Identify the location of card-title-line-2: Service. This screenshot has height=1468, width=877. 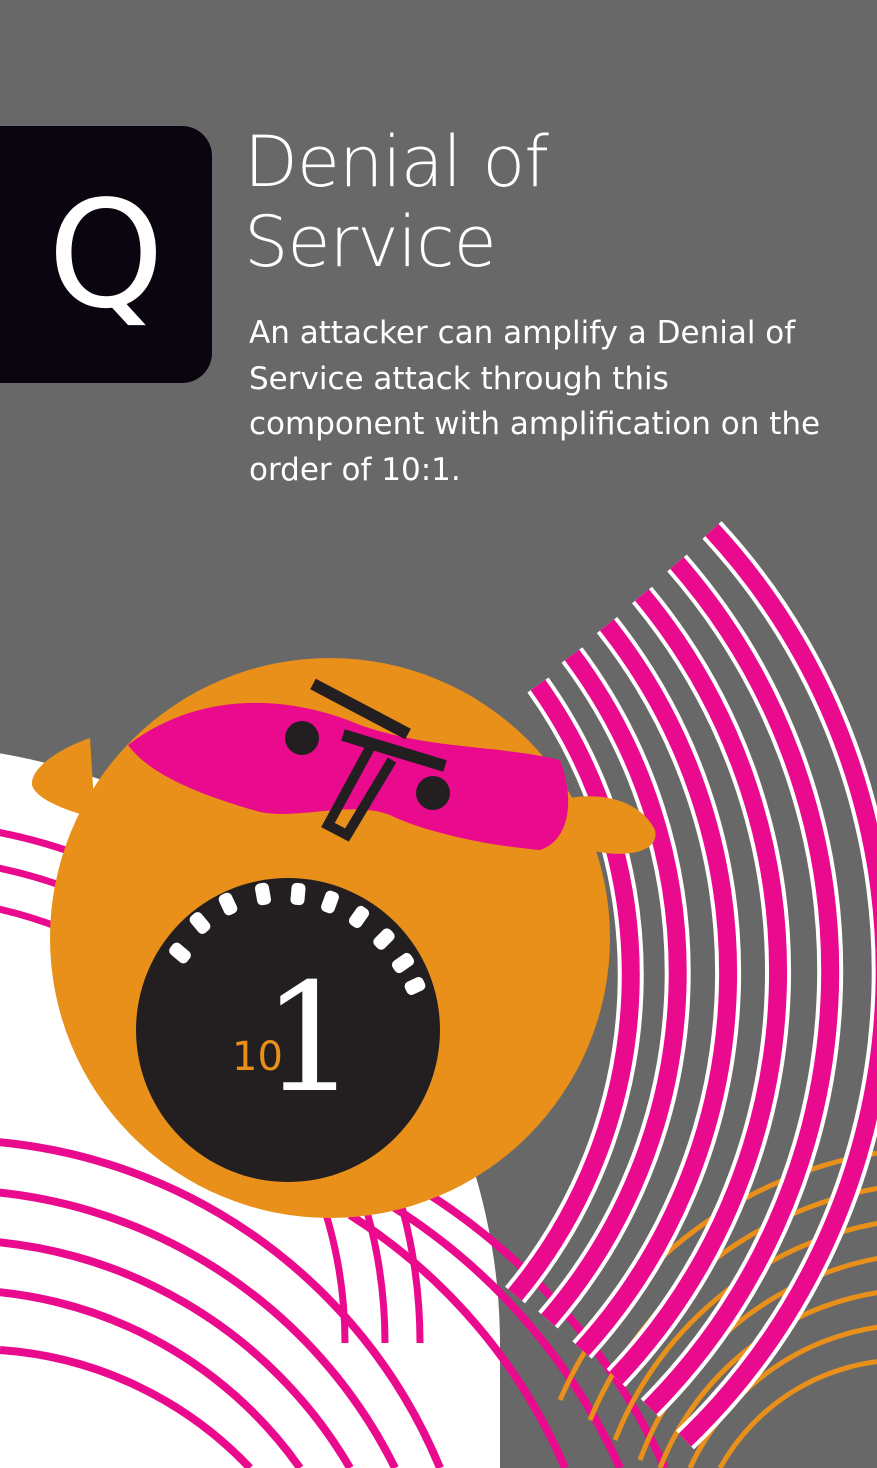
(370, 242).